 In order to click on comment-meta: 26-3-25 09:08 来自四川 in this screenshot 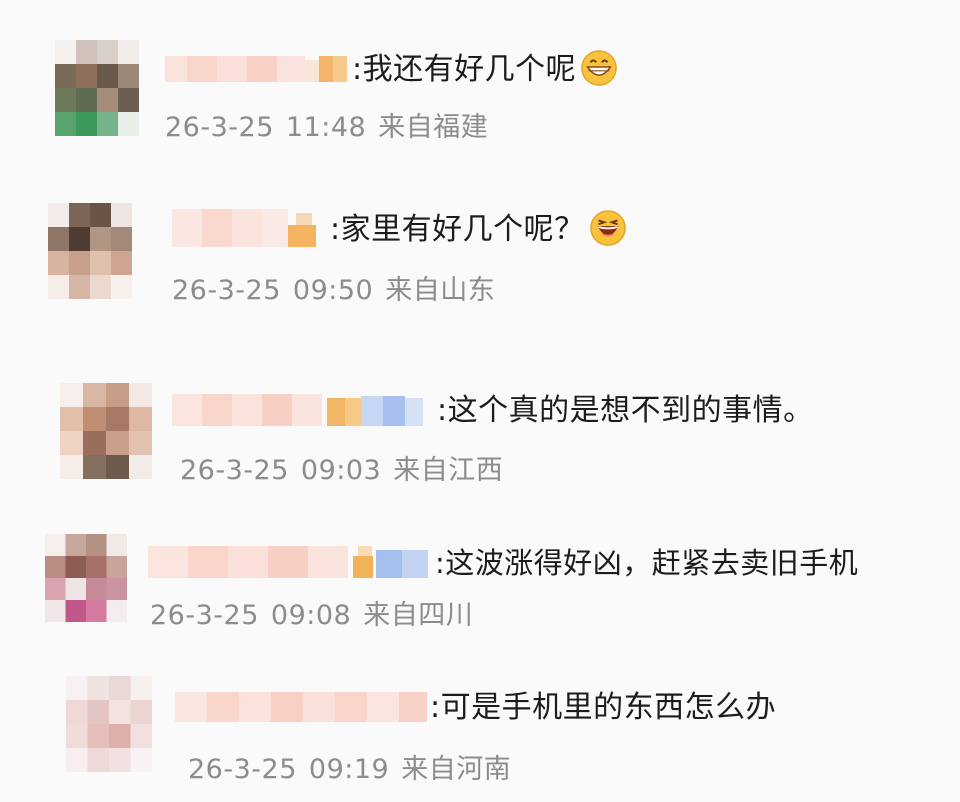, I will do `click(311, 616)`.